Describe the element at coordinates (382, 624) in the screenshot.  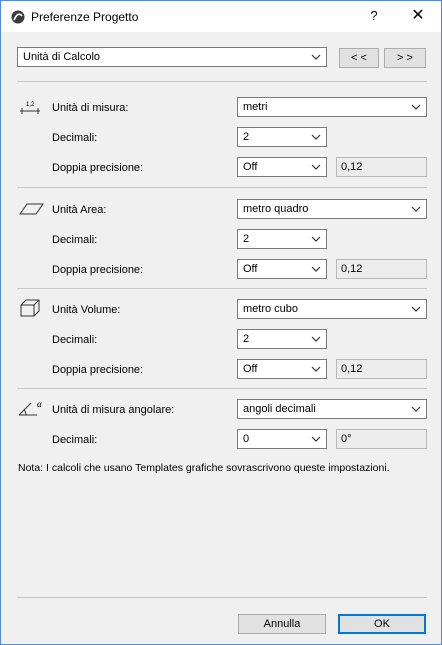
I see `ok-button: OK` at that location.